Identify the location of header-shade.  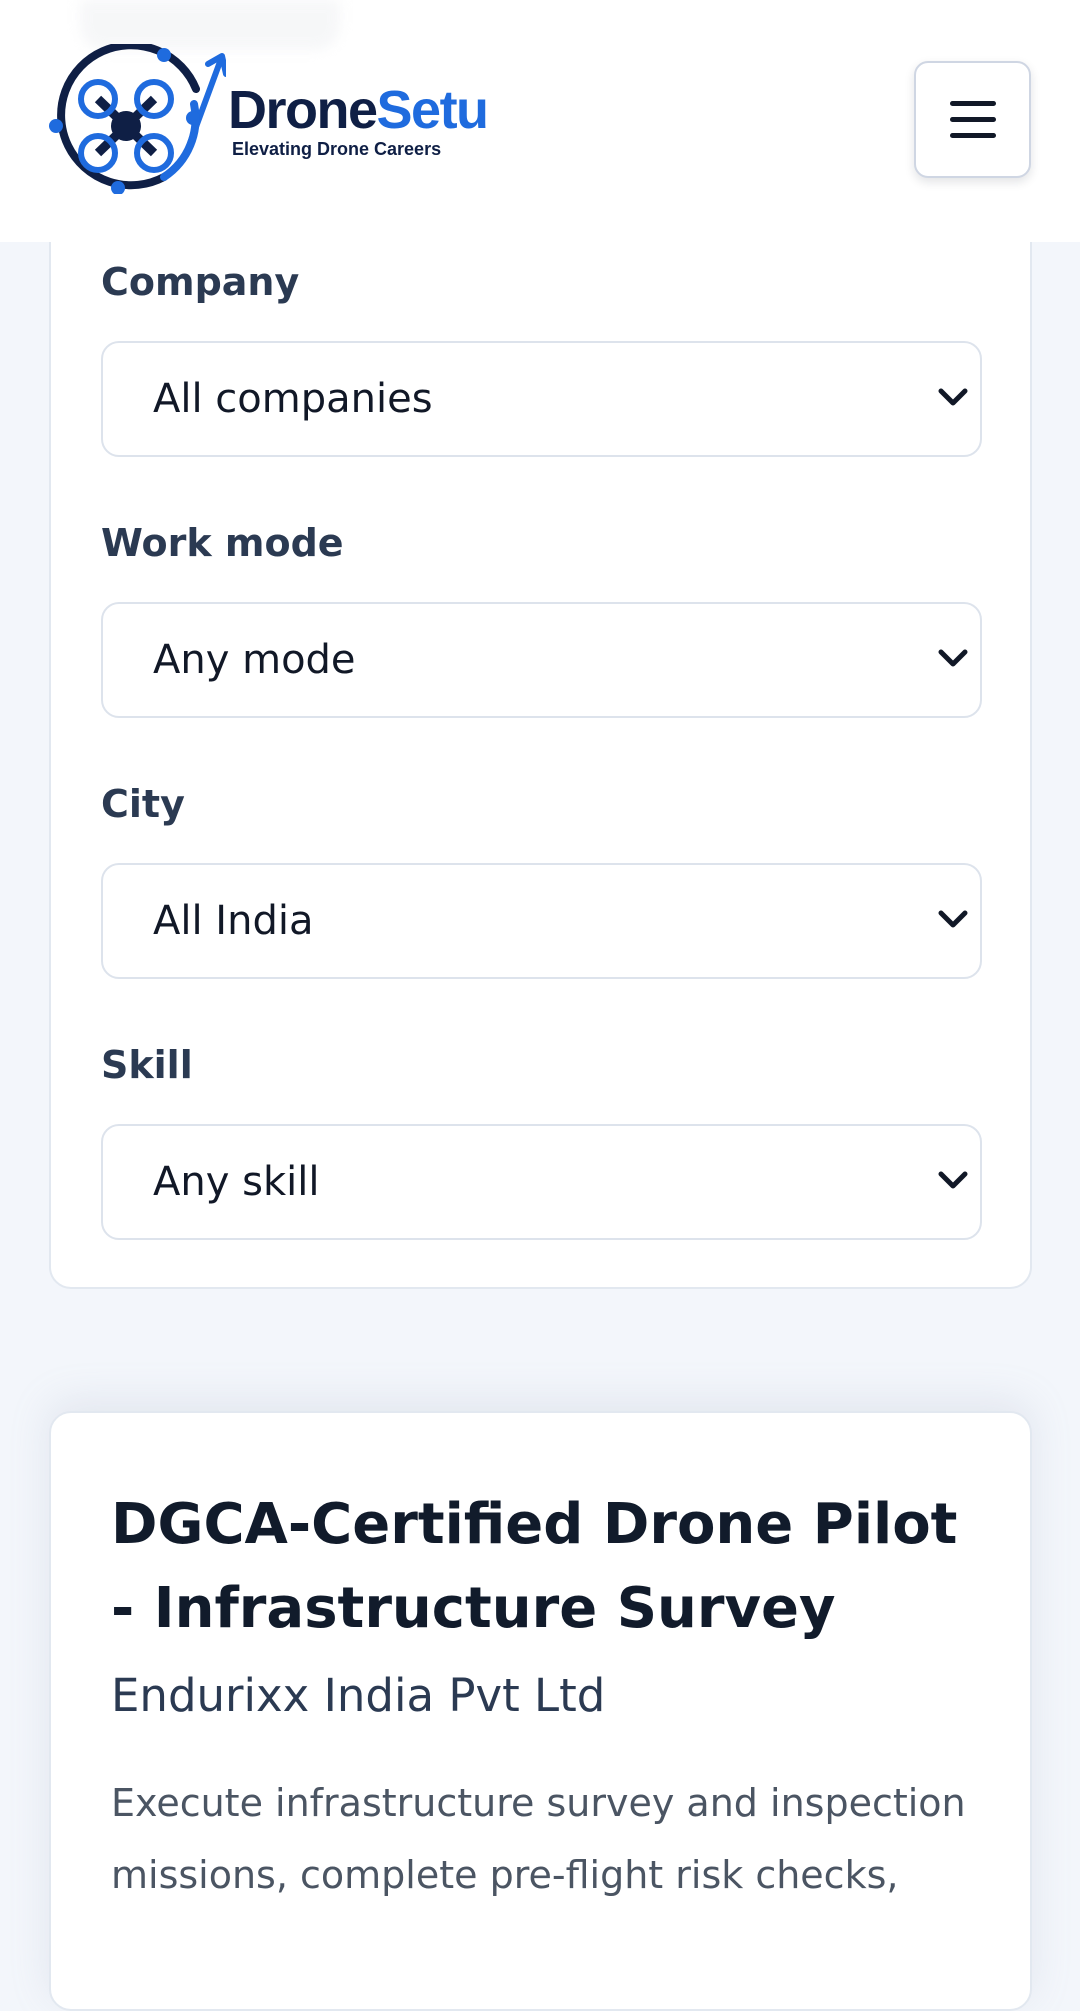
(210, 25).